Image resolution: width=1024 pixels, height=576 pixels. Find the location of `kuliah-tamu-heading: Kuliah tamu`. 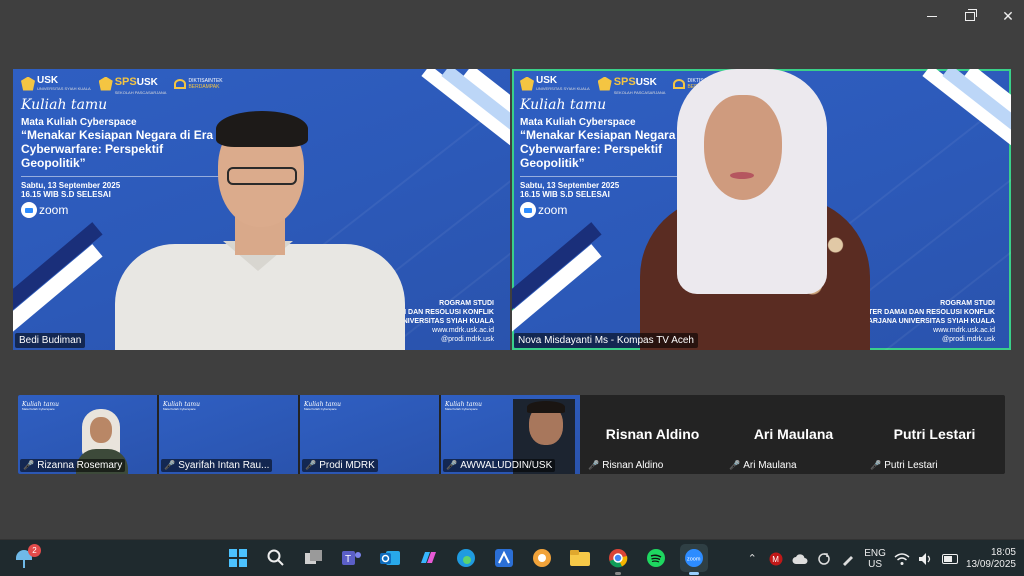

kuliah-tamu-heading: Kuliah tamu is located at coordinates (64, 105).